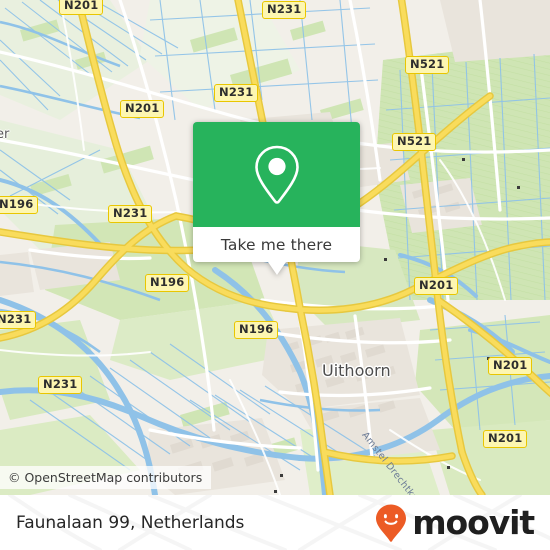 The height and width of the screenshot is (550, 550). Describe the element at coordinates (275, 522) in the screenshot. I see `footer-bar: Faunalaan 99, Netherlands moovit` at that location.